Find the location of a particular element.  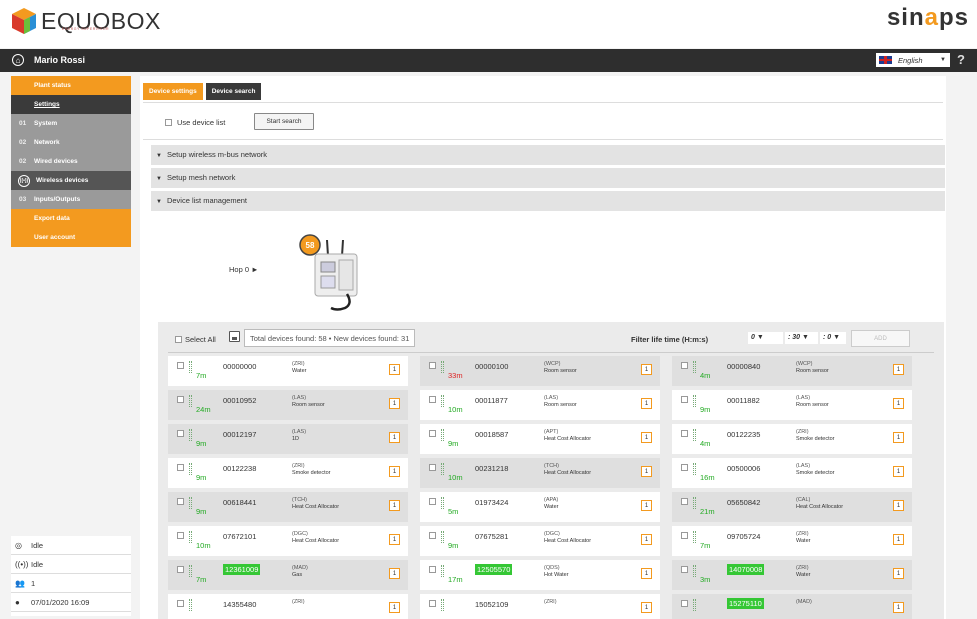

device-card: 15275110 (MAD) 1 is located at coordinates (792, 606).